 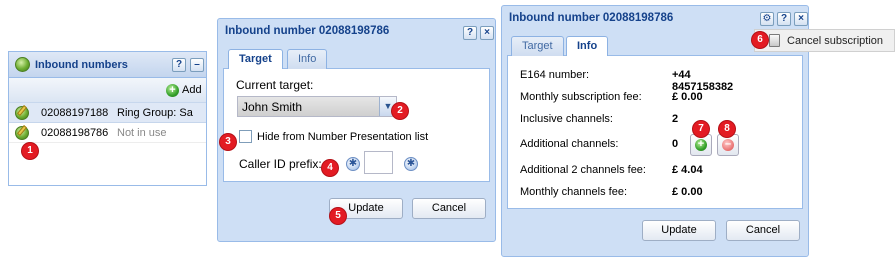 What do you see at coordinates (142, 133) in the screenshot?
I see `row-status: Not in use` at bounding box center [142, 133].